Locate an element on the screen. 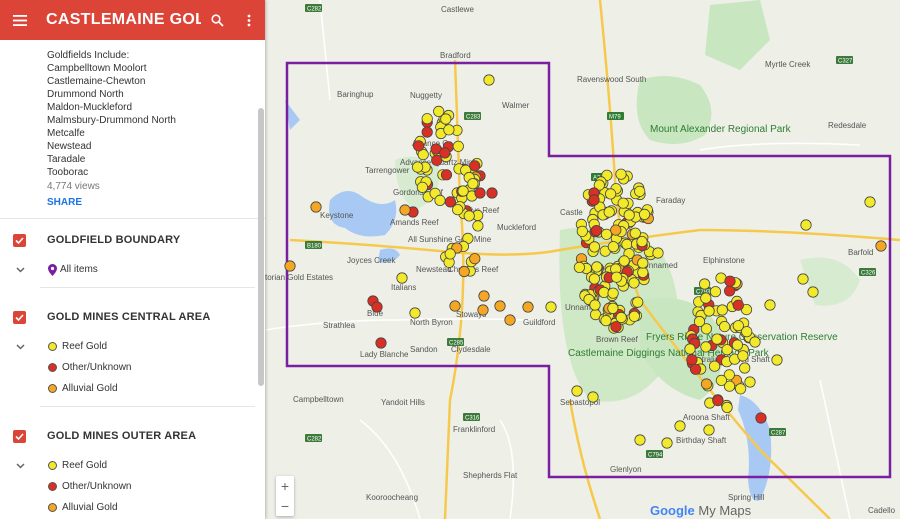 The image size is (900, 519). share-link: SHARE is located at coordinates (64, 202).